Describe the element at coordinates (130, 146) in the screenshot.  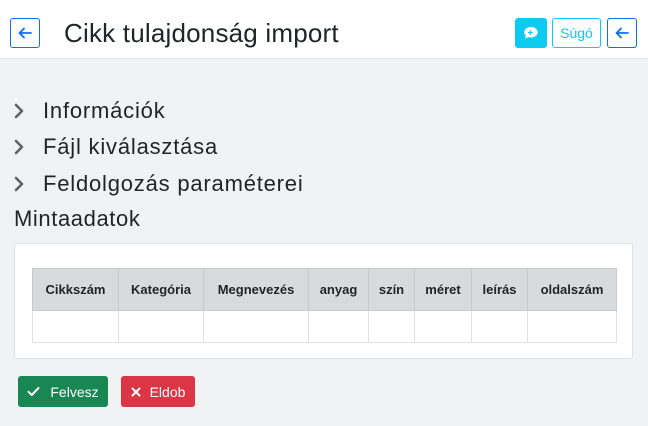
I see `section-label: Fájl kiválasztása` at that location.